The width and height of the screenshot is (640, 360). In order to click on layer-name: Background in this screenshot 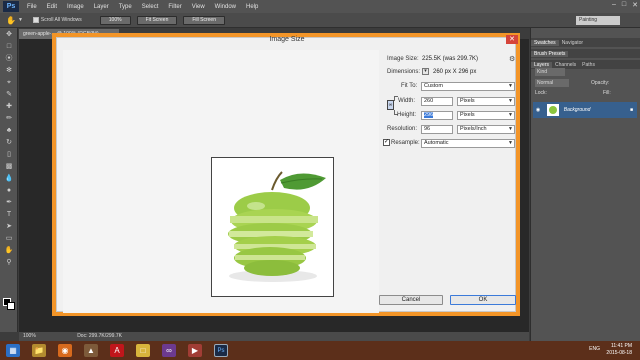, I will do `click(577, 110)`.